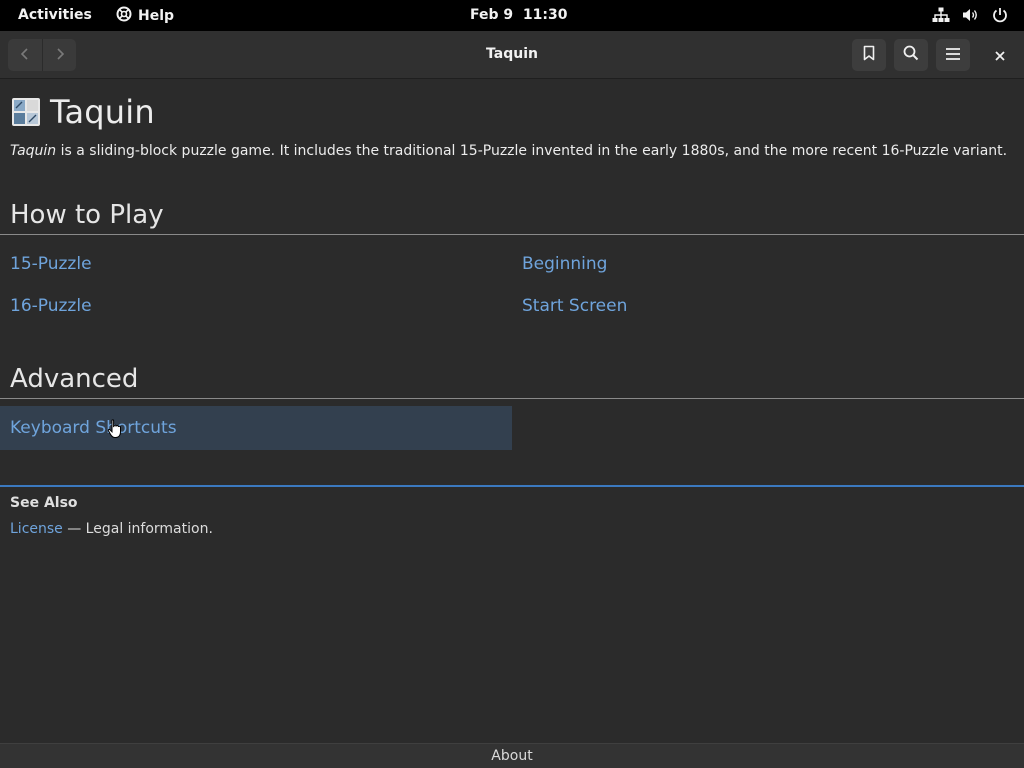  Describe the element at coordinates (51, 264) in the screenshot. I see `link-15-puzzle: 15-Puzzle` at that location.